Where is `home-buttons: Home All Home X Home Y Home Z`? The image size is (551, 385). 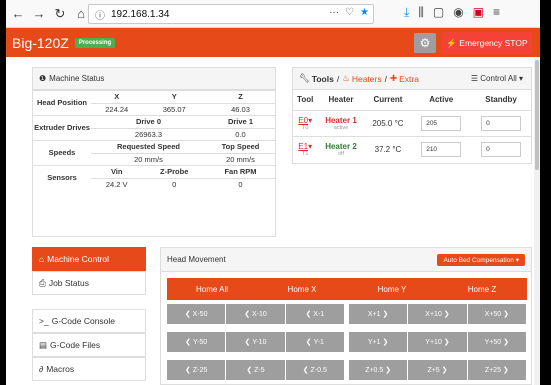 home-buttons: Home All Home X Home Y Home Z is located at coordinates (347, 289).